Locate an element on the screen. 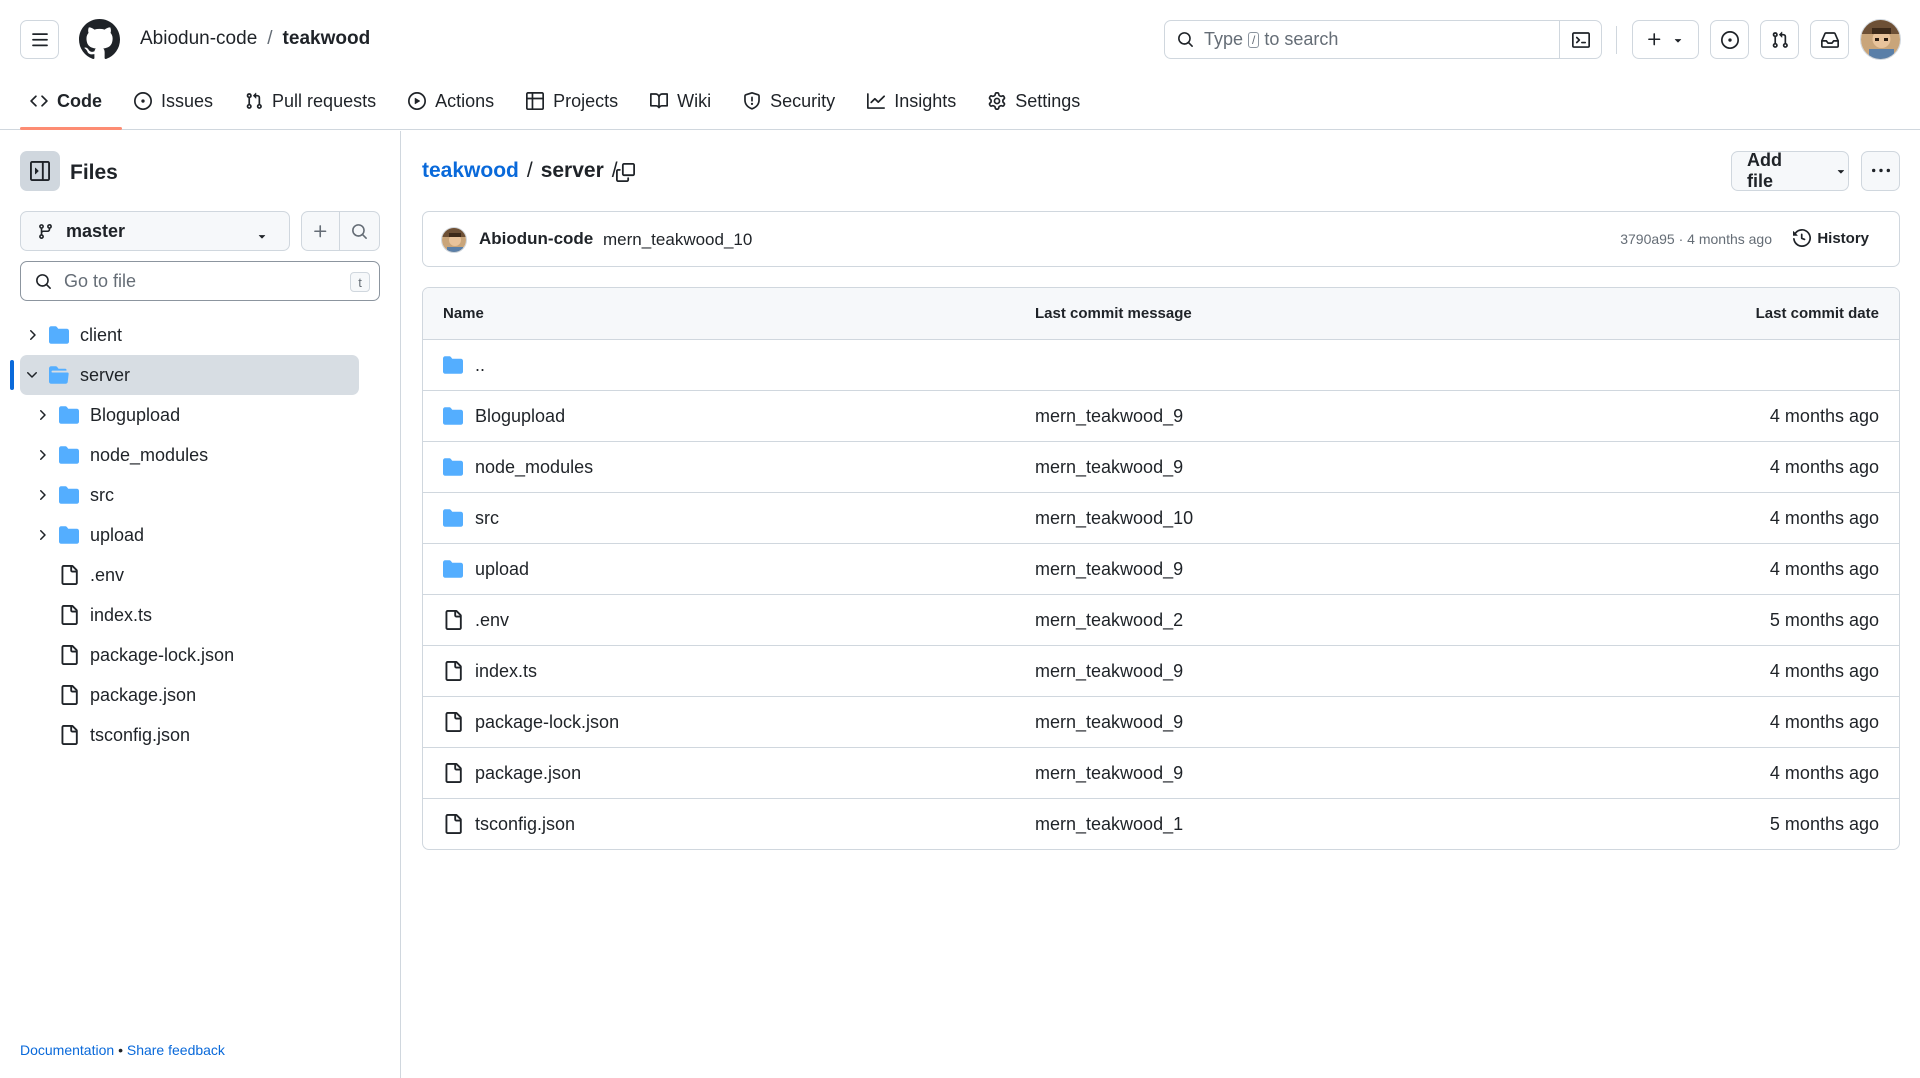 This screenshot has height=1078, width=1920. gear-icon is located at coordinates (997, 101).